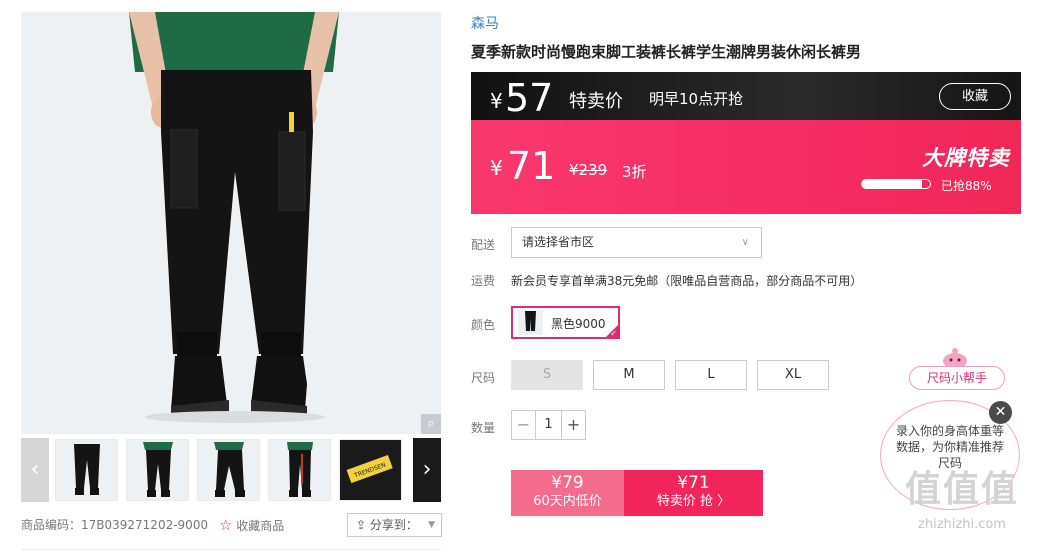 This screenshot has width=1039, height=554. I want to click on size-label: 尺码, so click(483, 378).